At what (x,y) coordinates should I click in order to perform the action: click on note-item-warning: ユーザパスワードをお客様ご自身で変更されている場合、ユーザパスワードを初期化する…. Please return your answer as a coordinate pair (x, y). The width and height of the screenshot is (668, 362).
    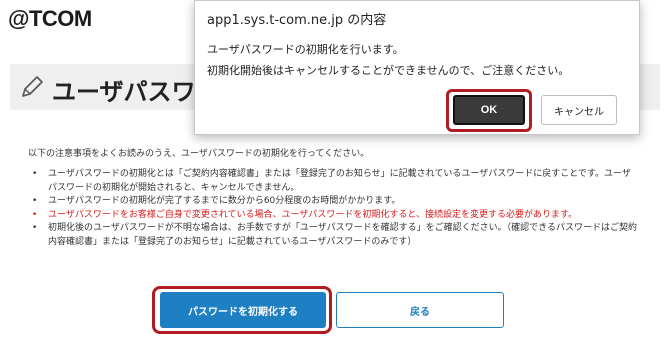
    Looking at the image, I should click on (333, 216).